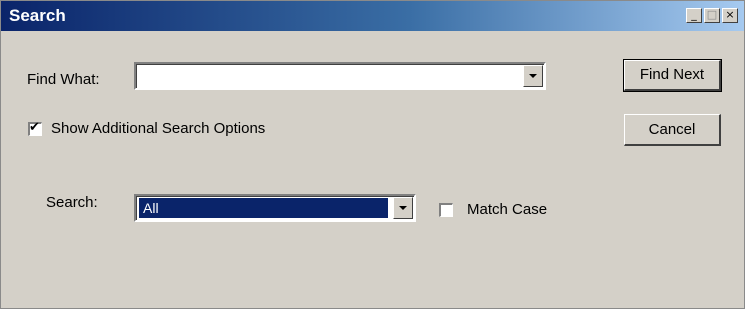  What do you see at coordinates (143, 76) in the screenshot?
I see `find-what-input` at bounding box center [143, 76].